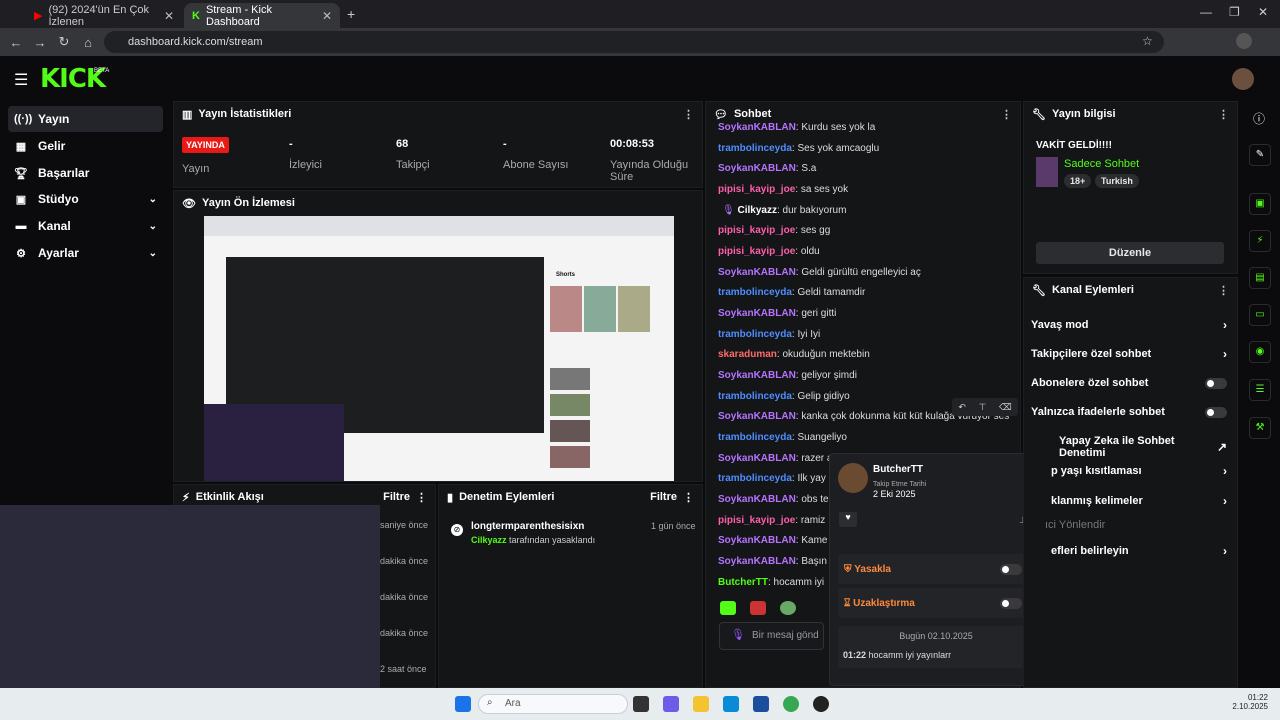  I want to click on chat-message: SoykanKABLAN: Başın, so click(772, 561).